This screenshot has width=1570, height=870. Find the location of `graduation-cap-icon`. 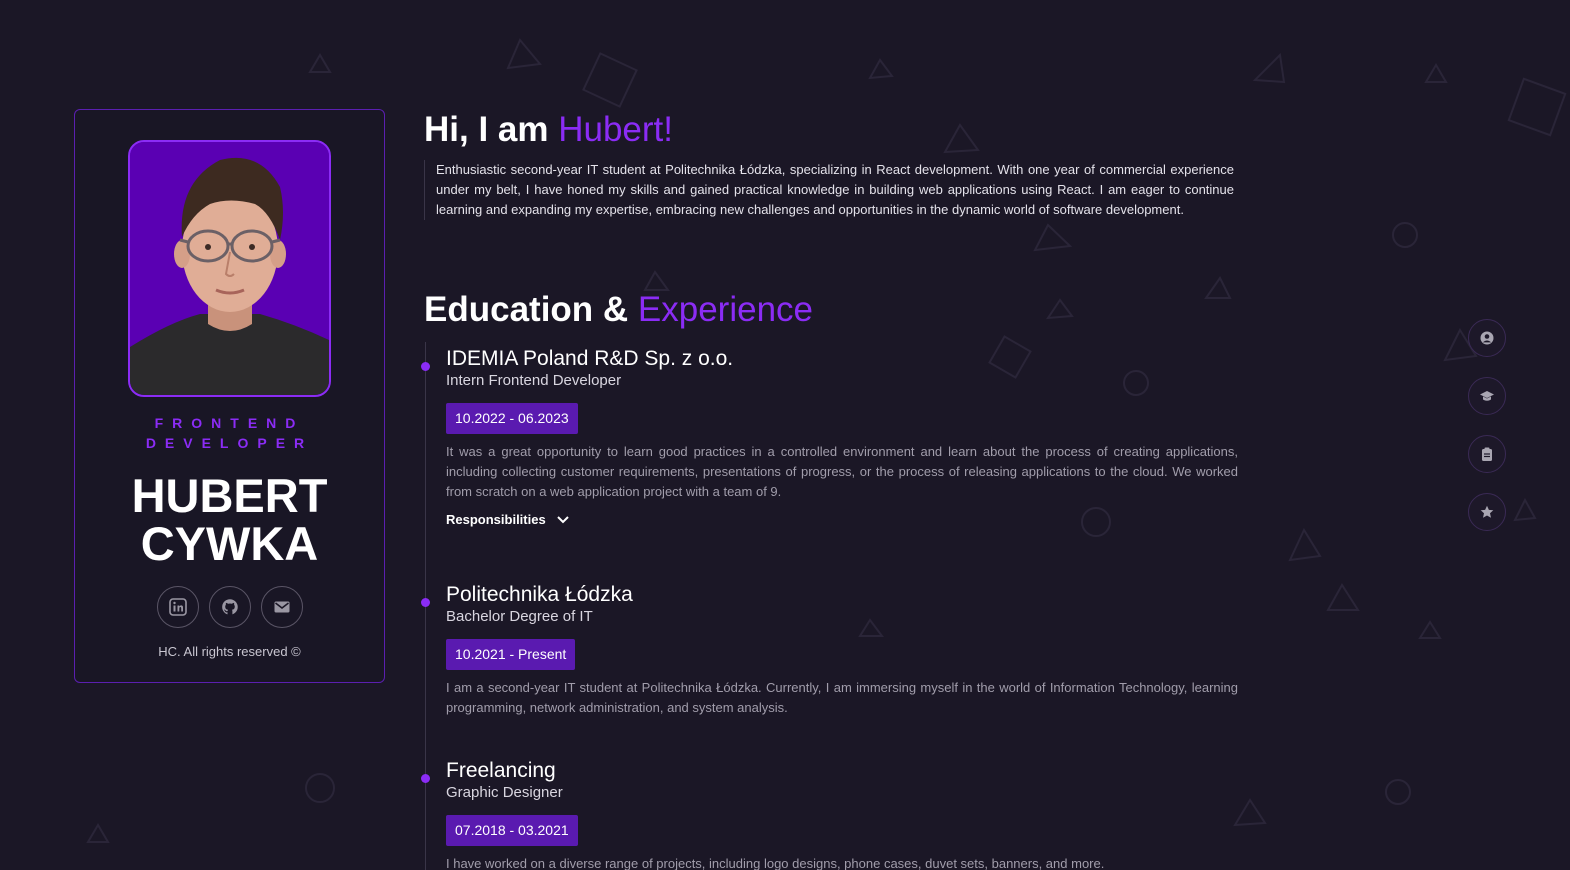

graduation-cap-icon is located at coordinates (1487, 396).